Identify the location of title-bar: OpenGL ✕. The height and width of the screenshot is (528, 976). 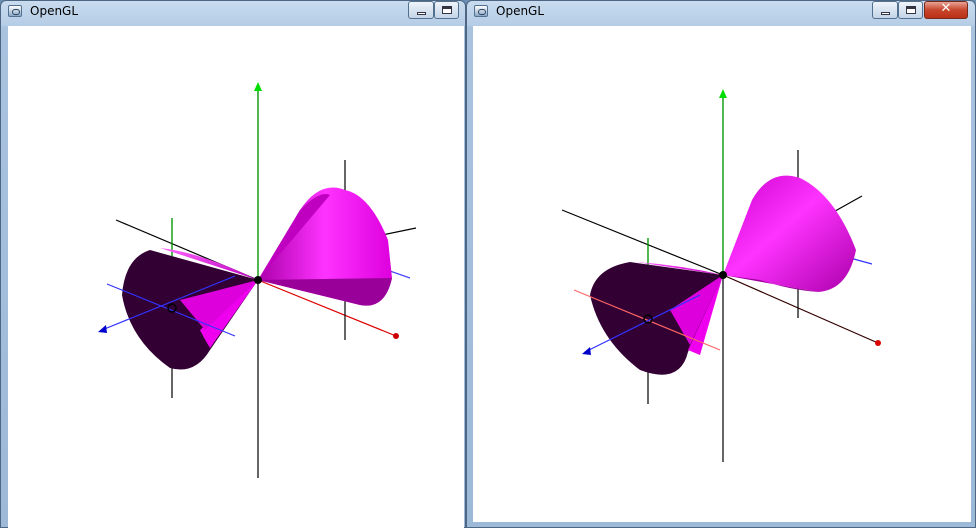
(721, 12).